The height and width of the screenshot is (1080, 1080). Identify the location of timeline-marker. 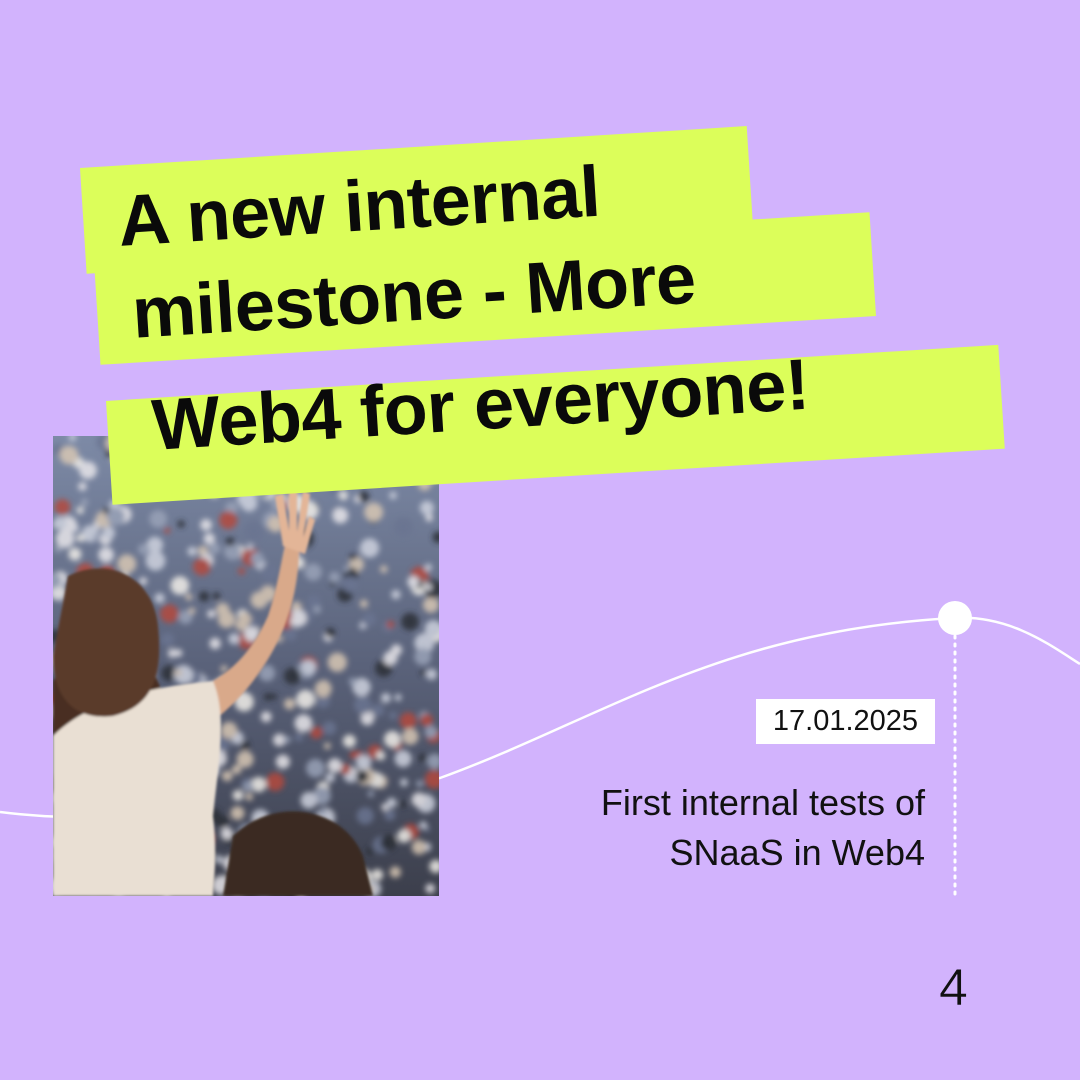
(955, 618).